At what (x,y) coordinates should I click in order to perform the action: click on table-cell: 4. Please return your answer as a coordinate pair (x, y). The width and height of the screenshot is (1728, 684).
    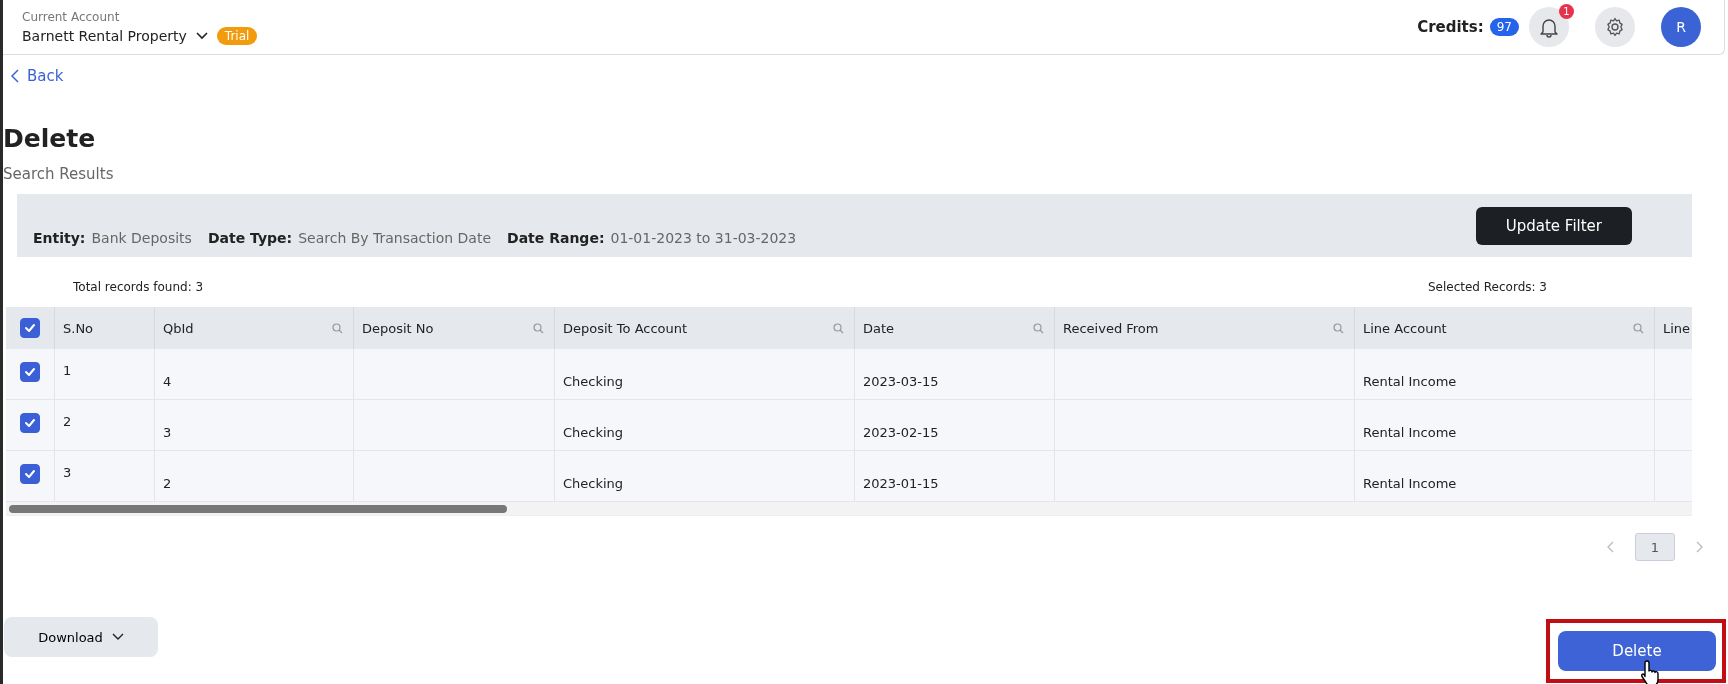
    Looking at the image, I should click on (254, 374).